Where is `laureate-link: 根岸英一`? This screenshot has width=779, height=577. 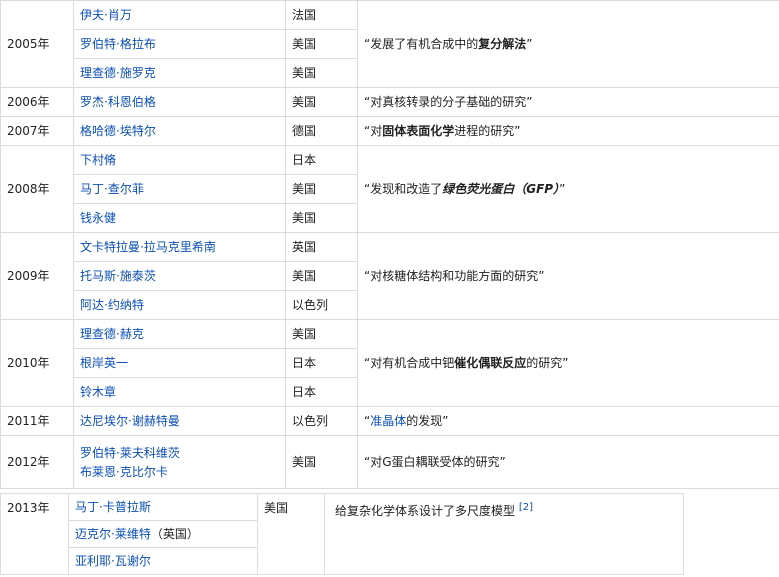
laureate-link: 根岸英一 is located at coordinates (179, 363).